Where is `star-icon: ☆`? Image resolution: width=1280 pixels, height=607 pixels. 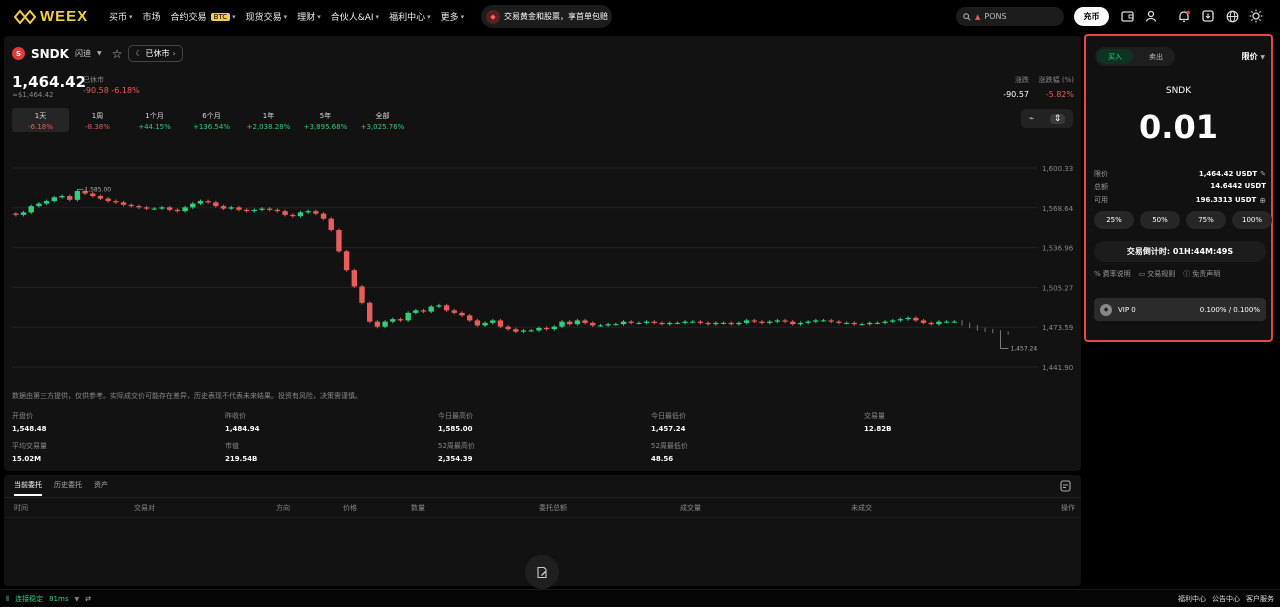
star-icon: ☆ is located at coordinates (117, 54).